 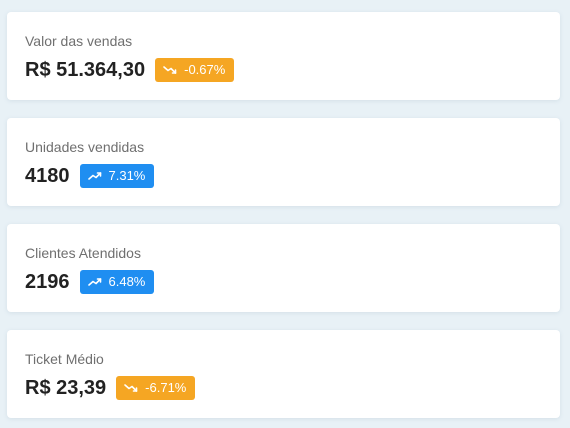 What do you see at coordinates (166, 387) in the screenshot?
I see `change-value: -6.71%` at bounding box center [166, 387].